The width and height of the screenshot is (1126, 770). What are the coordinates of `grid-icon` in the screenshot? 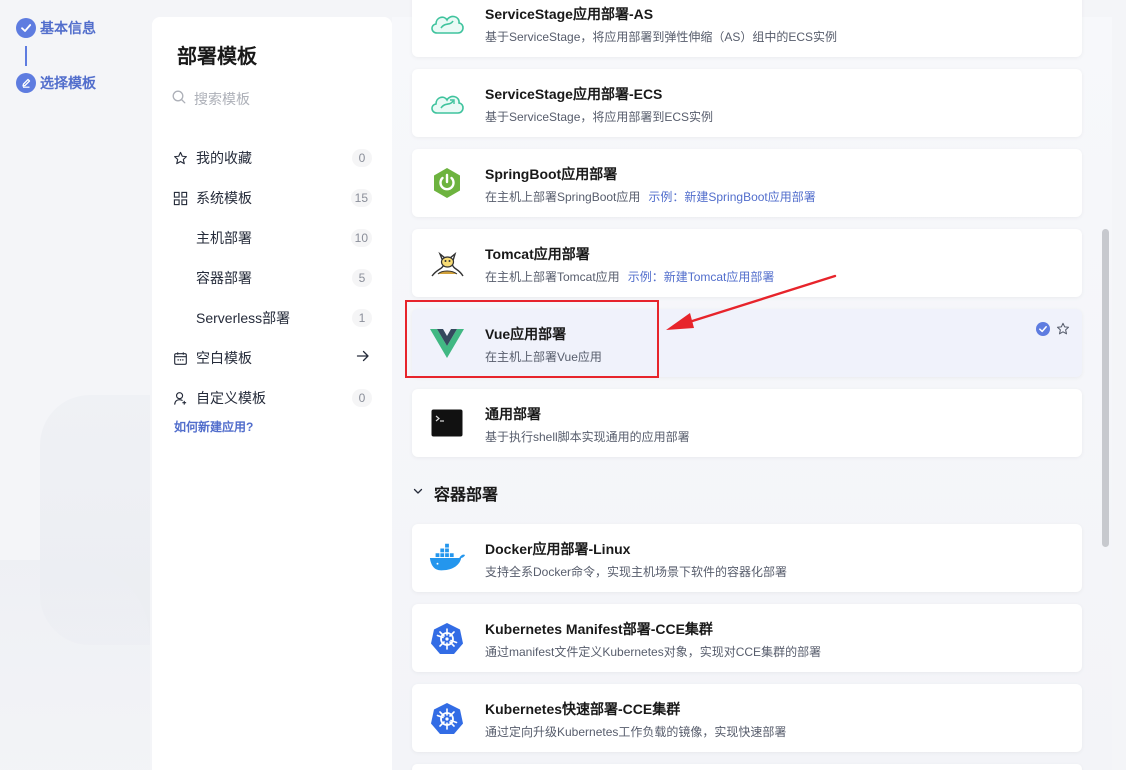 It's located at (180, 198).